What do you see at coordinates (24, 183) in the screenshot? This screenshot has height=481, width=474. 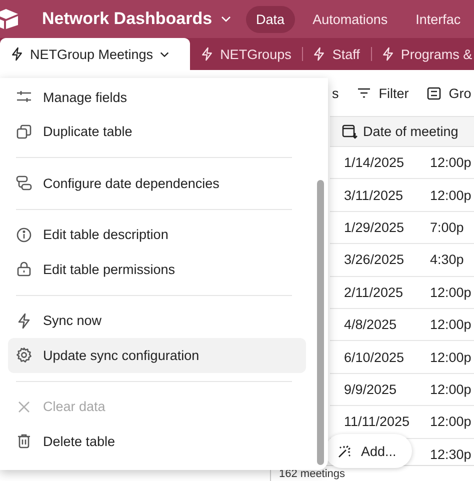 I see `connected-boxes-icon` at bounding box center [24, 183].